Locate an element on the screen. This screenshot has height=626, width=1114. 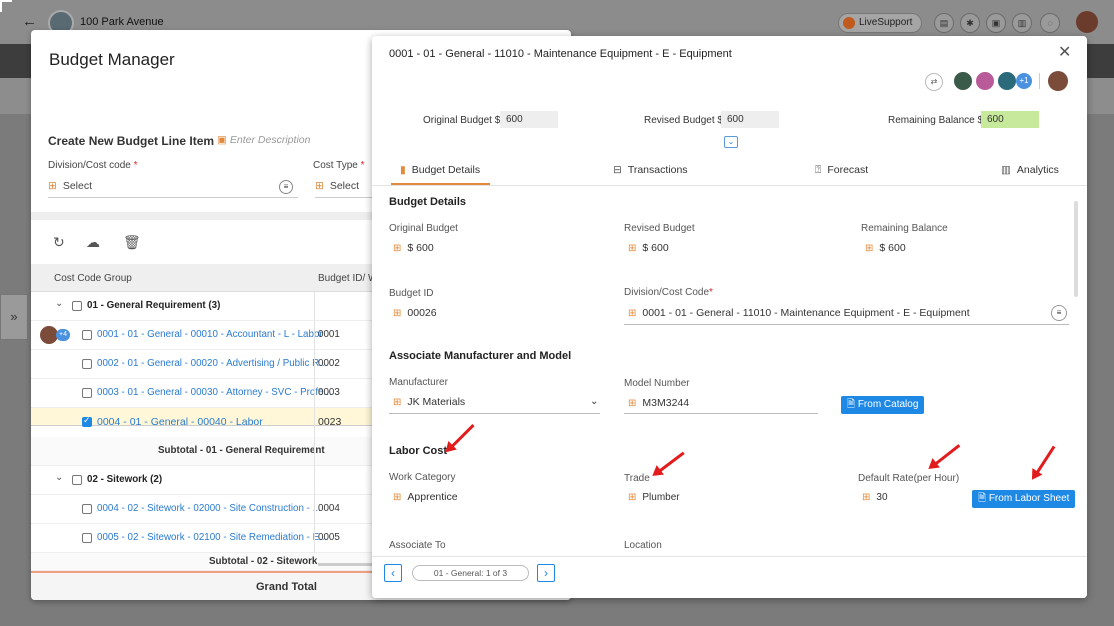
mouse-cursor-icon is located at coordinates (6, 6).